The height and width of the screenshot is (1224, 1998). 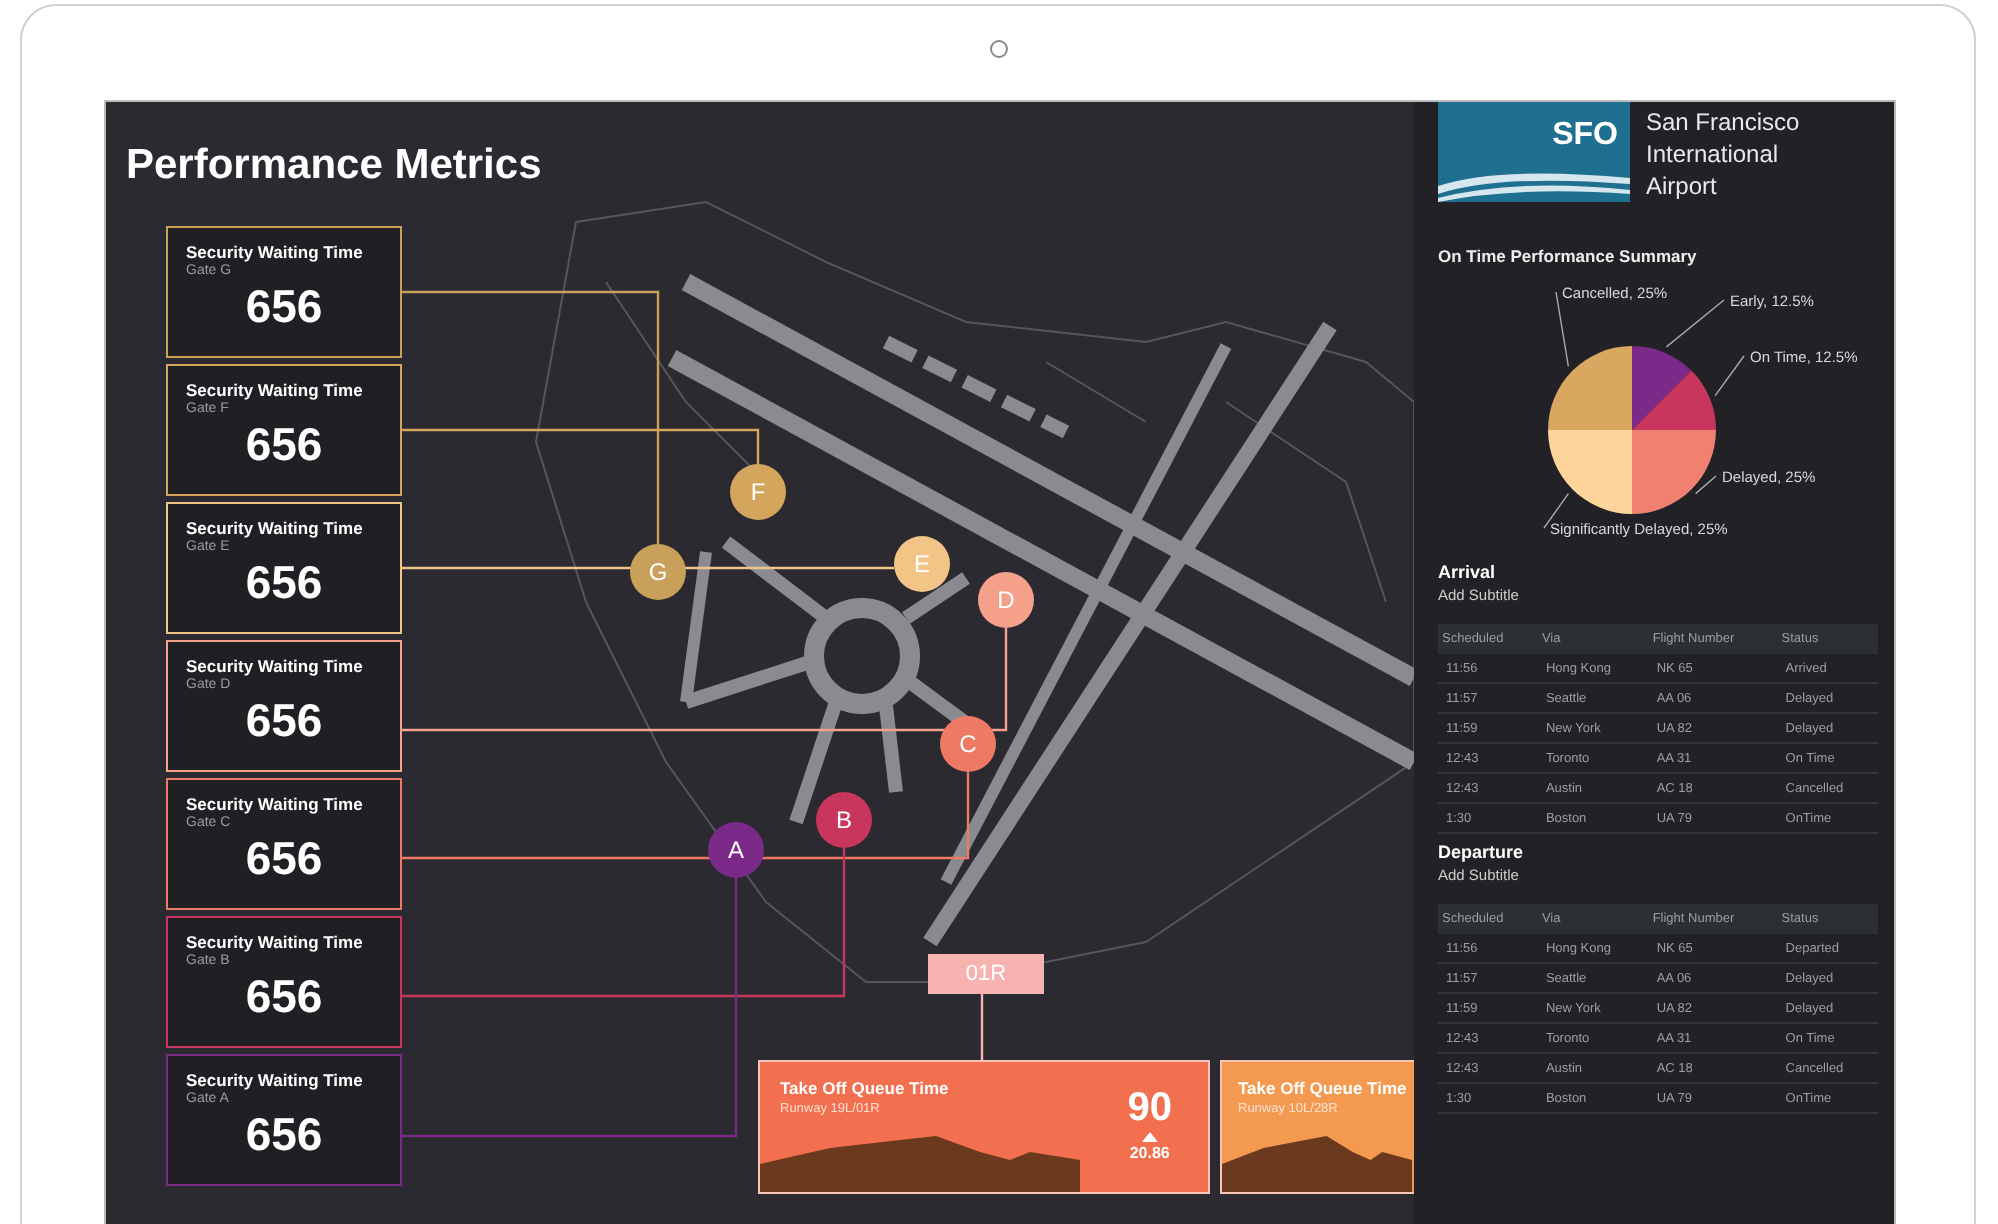 I want to click on gate-marker: G, so click(x=658, y=572).